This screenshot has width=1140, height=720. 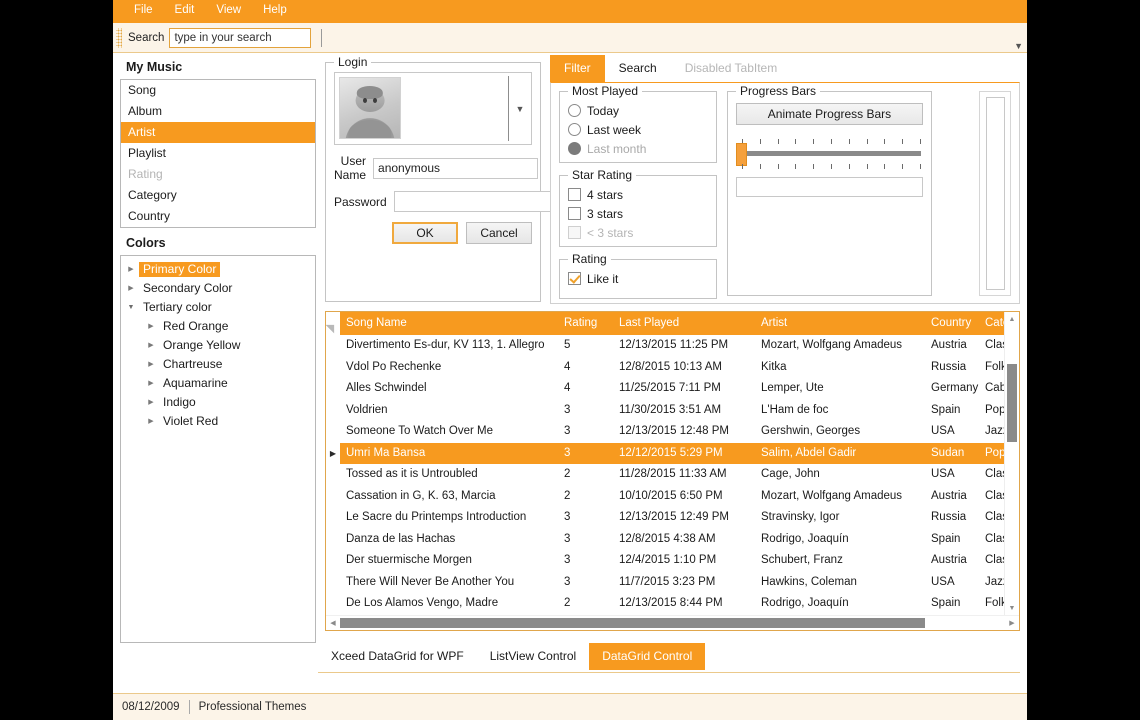 What do you see at coordinates (218, 216) in the screenshot?
I see `listbox-item-country: Country` at bounding box center [218, 216].